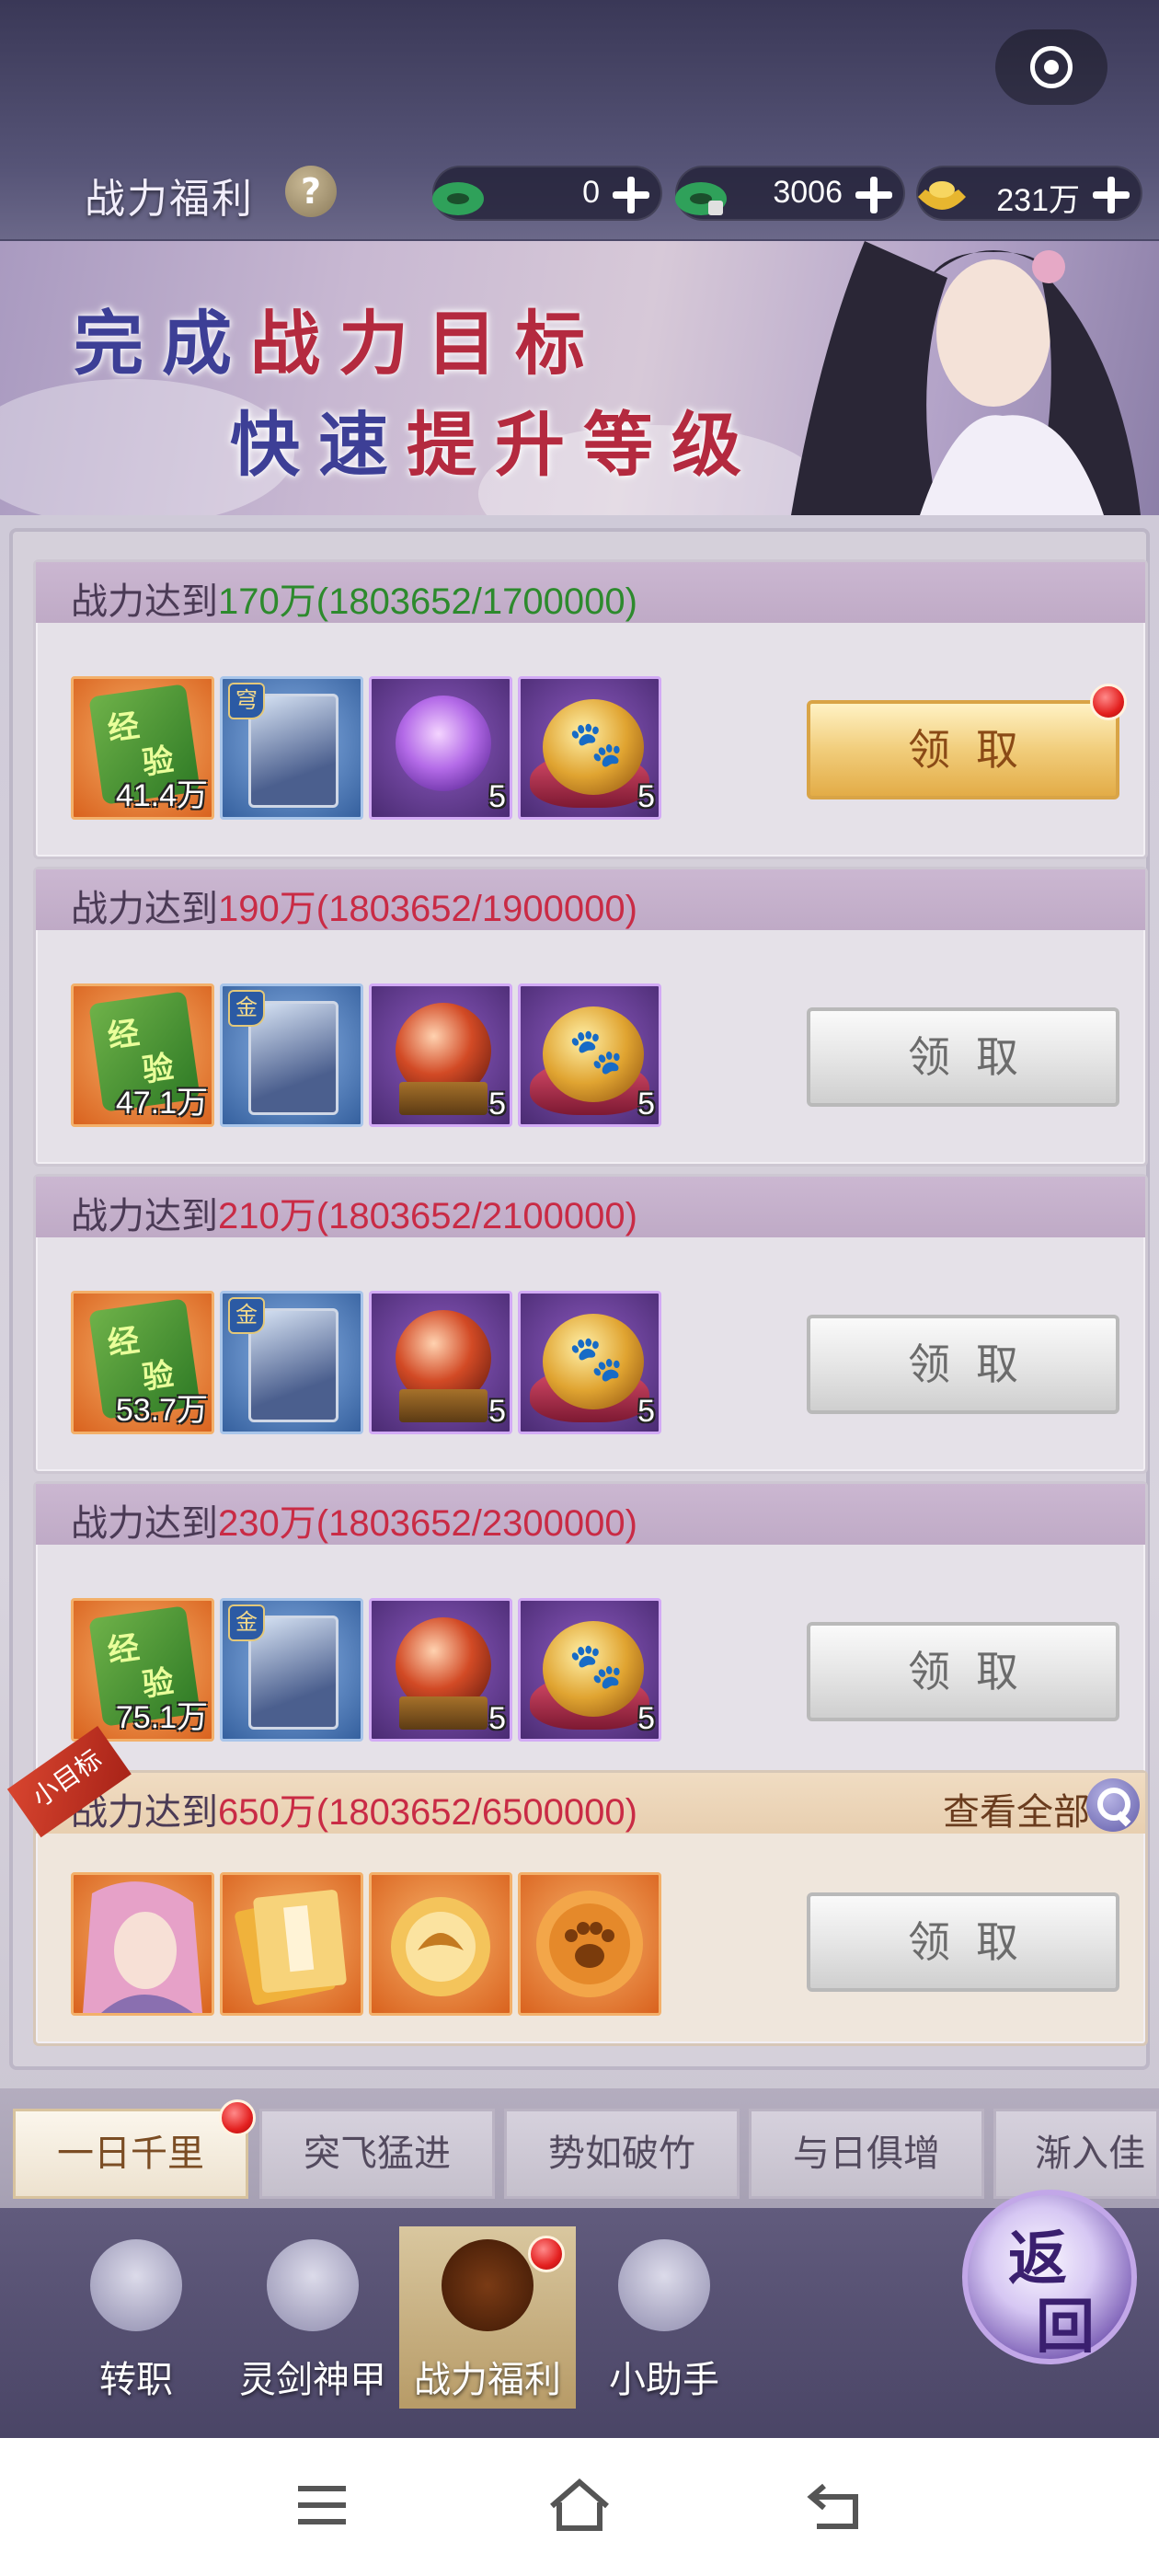 The image size is (1159, 2576). Describe the element at coordinates (322, 2505) in the screenshot. I see `menu-icon` at that location.